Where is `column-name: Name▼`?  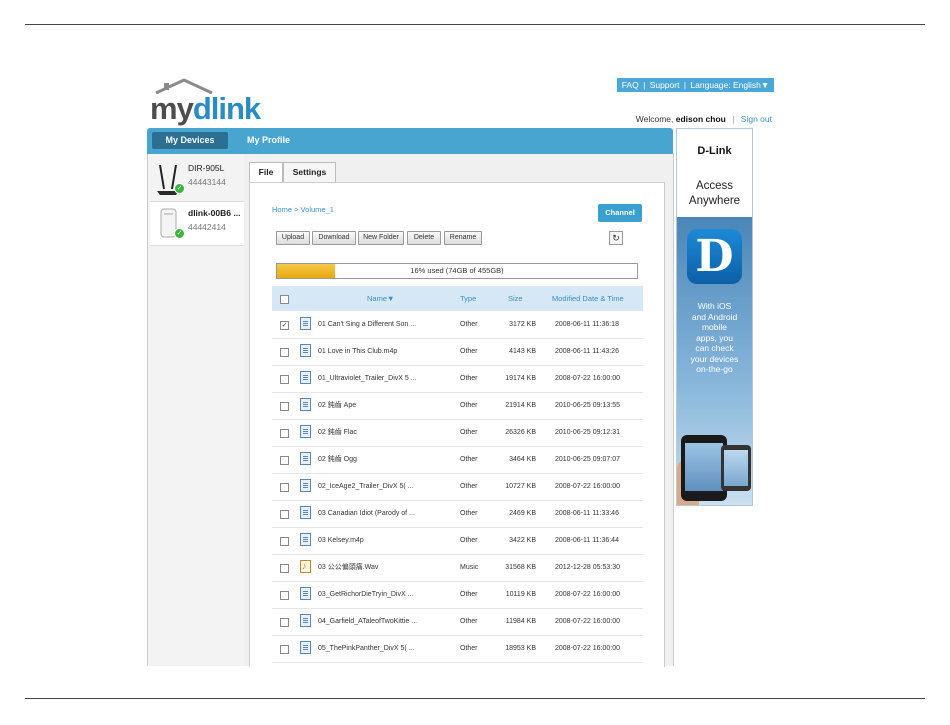
column-name: Name▼ is located at coordinates (380, 298).